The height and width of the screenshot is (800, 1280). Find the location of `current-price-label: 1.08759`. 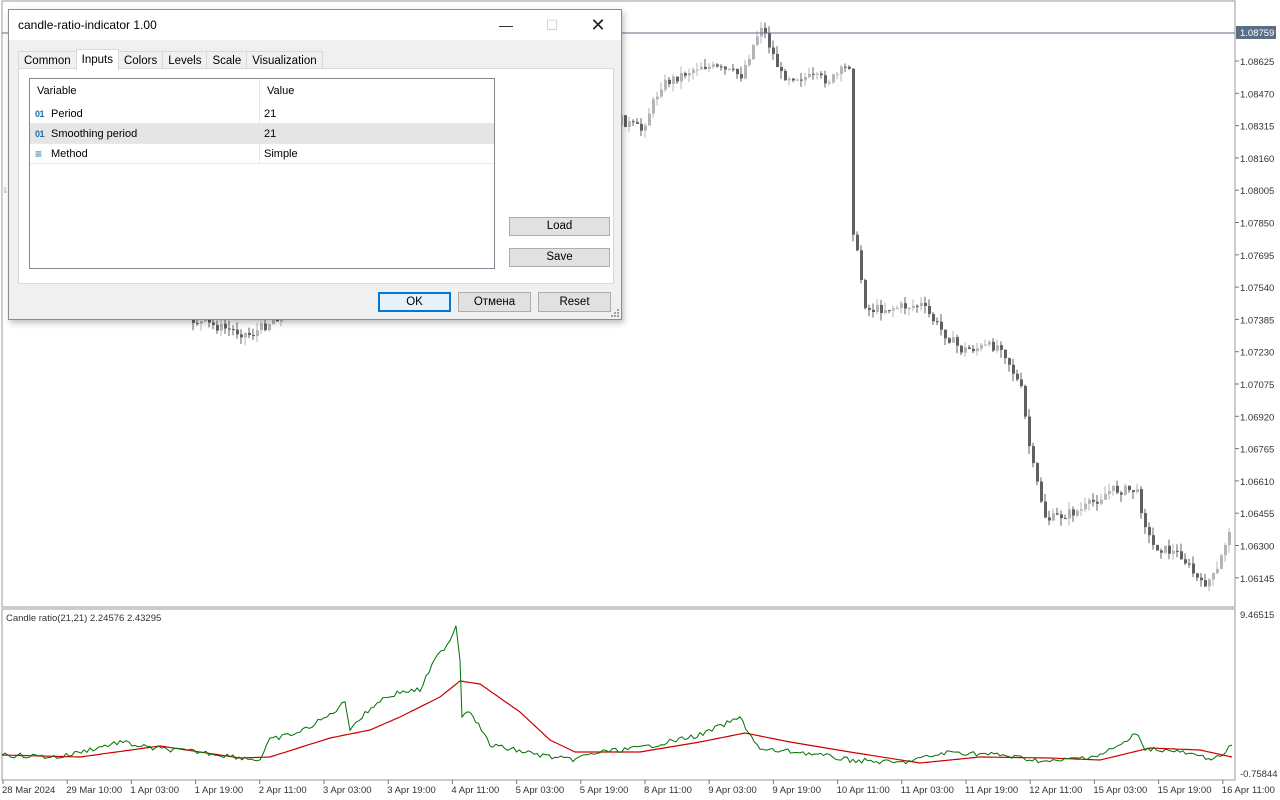

current-price-label: 1.08759 is located at coordinates (1257, 33).